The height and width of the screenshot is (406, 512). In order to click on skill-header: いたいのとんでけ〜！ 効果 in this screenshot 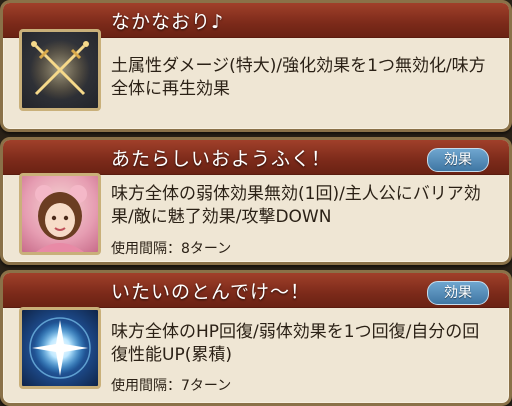, I will do `click(256, 290)`.